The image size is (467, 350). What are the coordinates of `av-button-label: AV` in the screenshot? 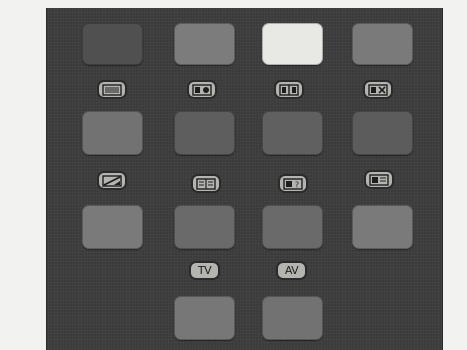 It's located at (291, 270).